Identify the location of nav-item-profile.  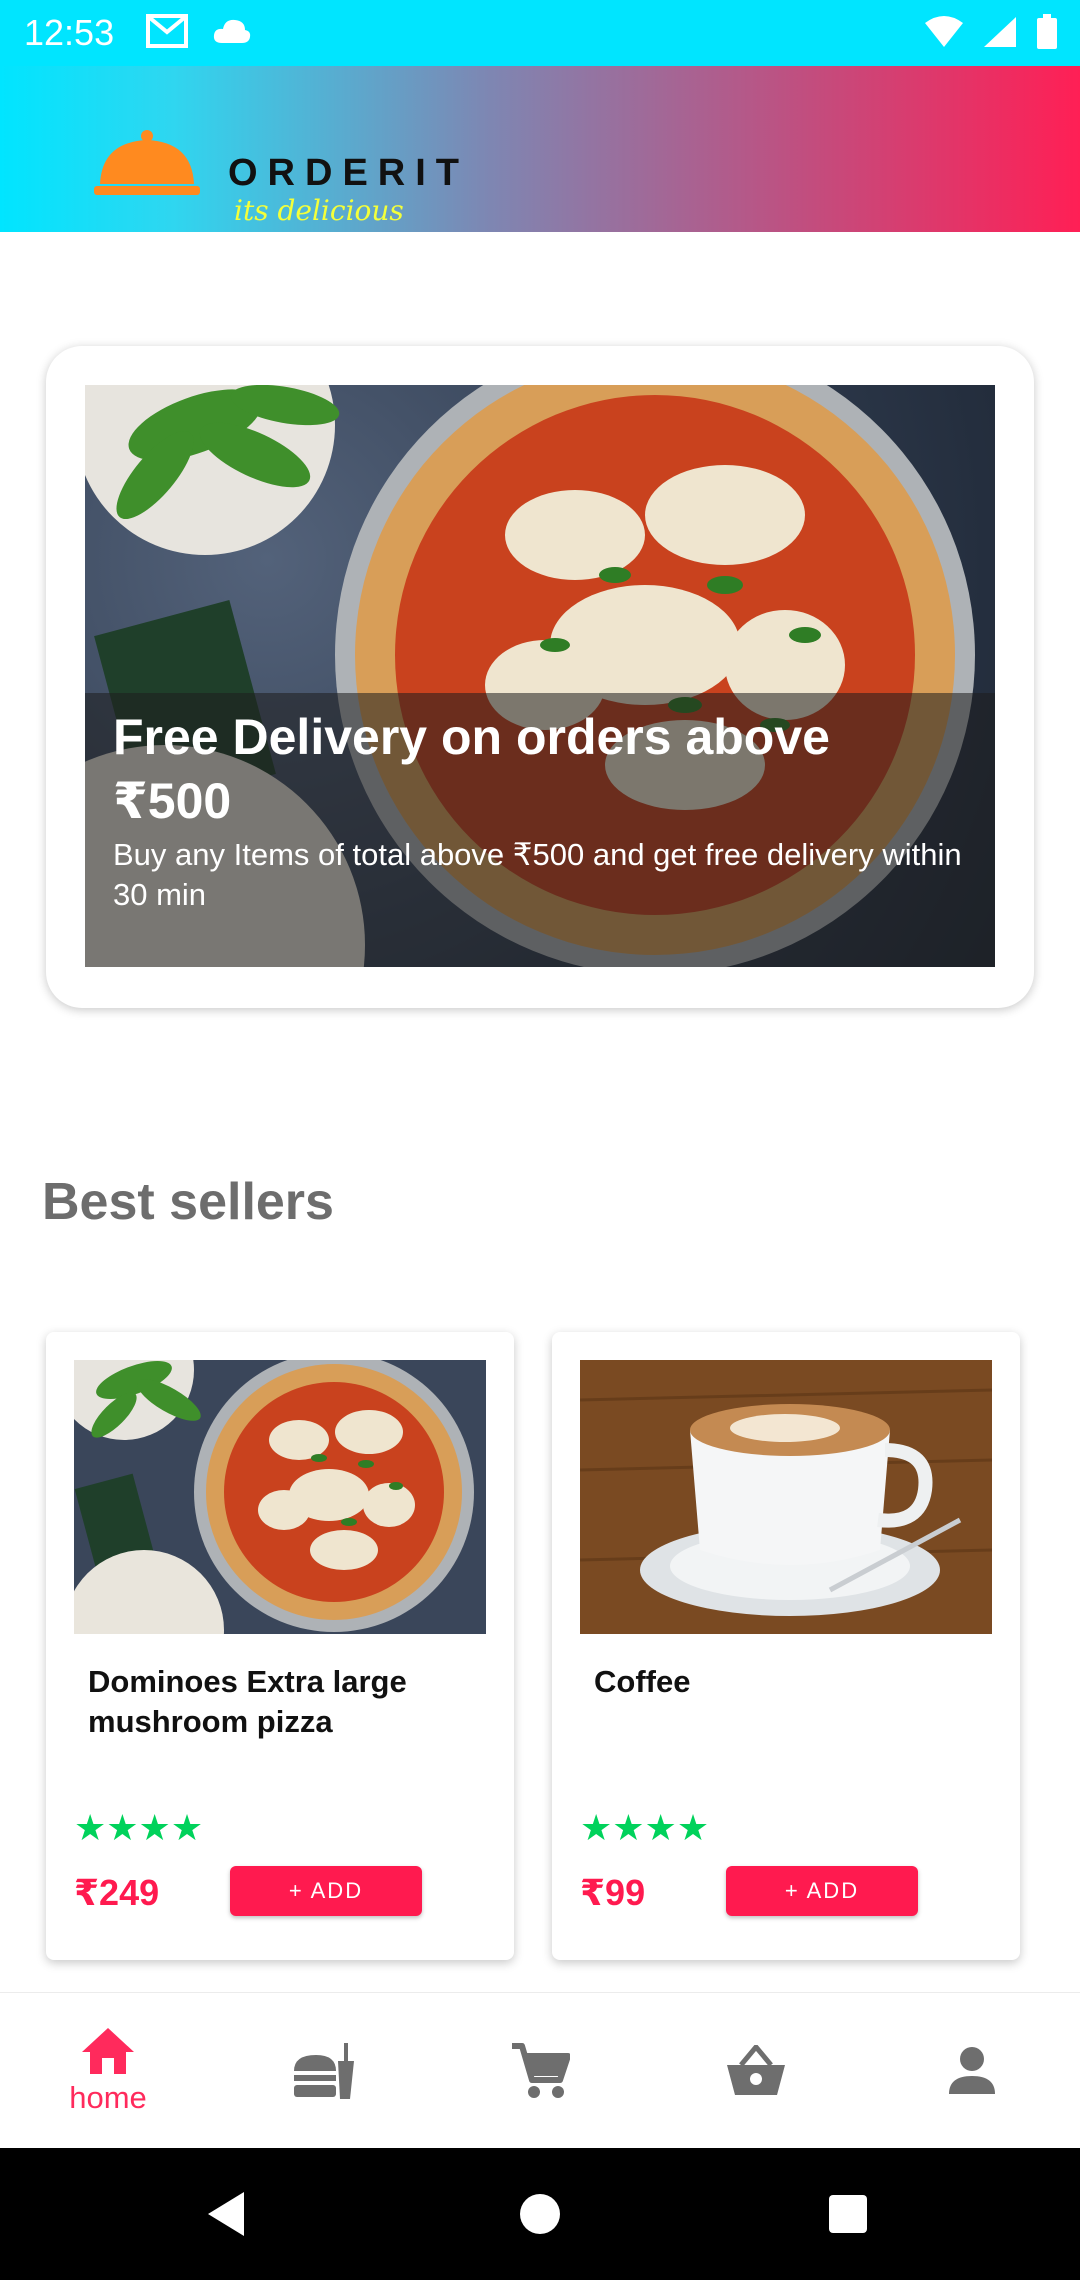
(972, 2071).